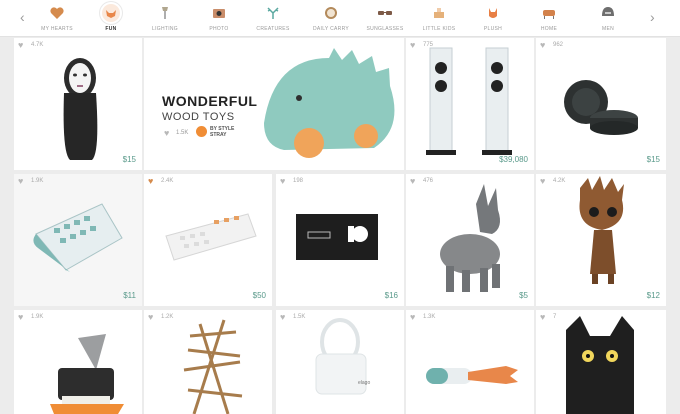  I want to click on product-tile-black-cat: ♥ 7, so click(601, 362).